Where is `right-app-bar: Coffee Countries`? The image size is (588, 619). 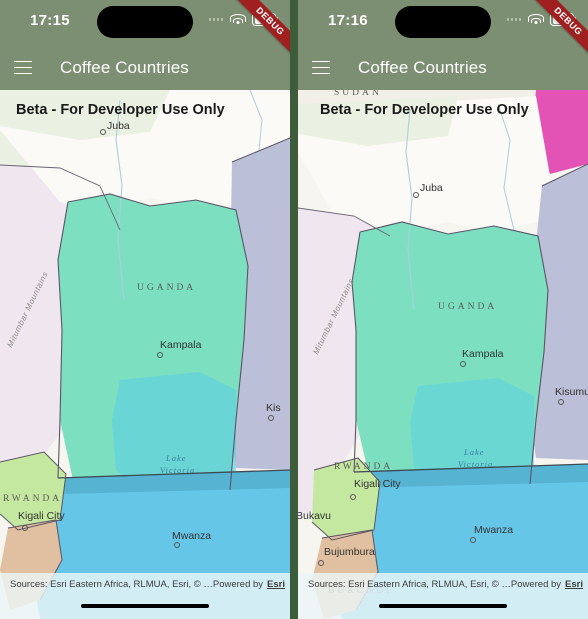 right-app-bar: Coffee Countries is located at coordinates (443, 67).